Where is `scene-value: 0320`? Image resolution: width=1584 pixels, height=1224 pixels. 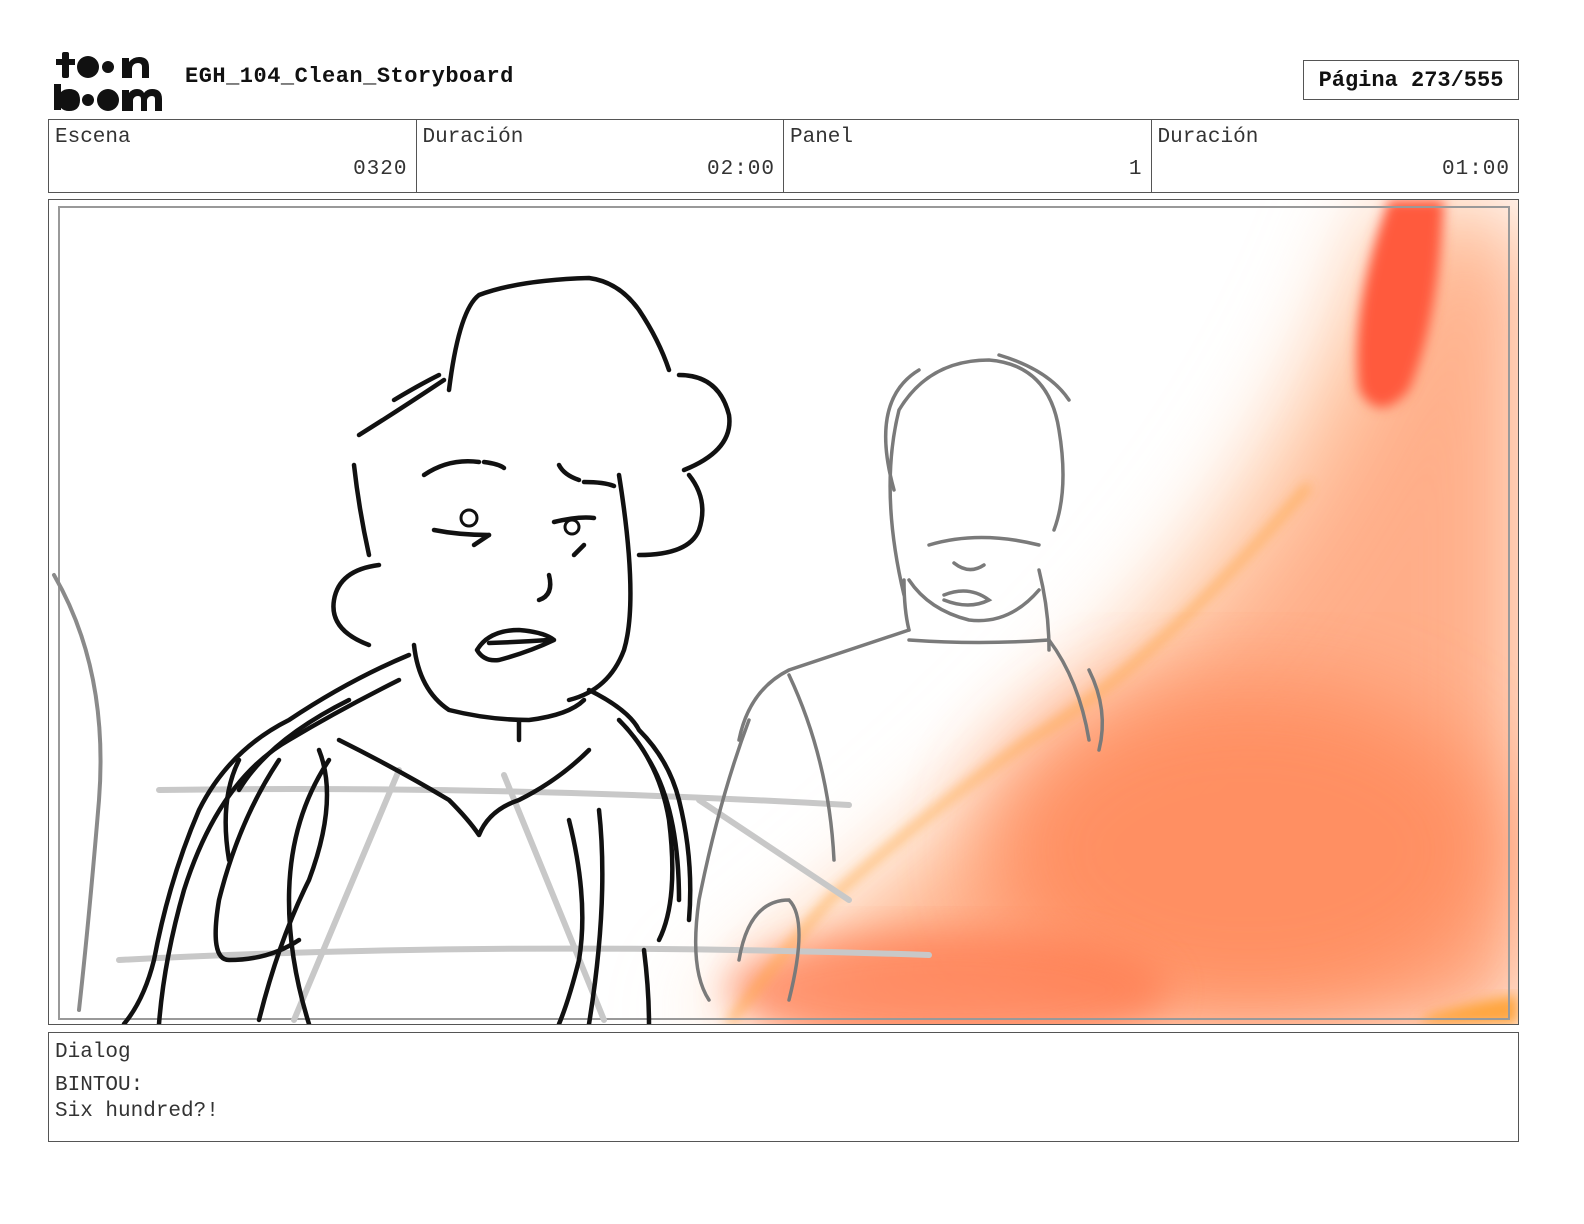 scene-value: 0320 is located at coordinates (380, 169).